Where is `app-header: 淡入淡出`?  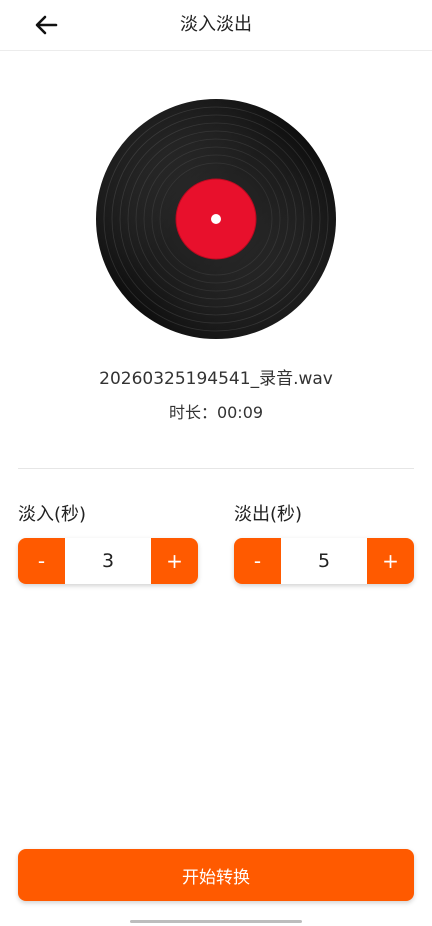 app-header: 淡入淡出 is located at coordinates (216, 25).